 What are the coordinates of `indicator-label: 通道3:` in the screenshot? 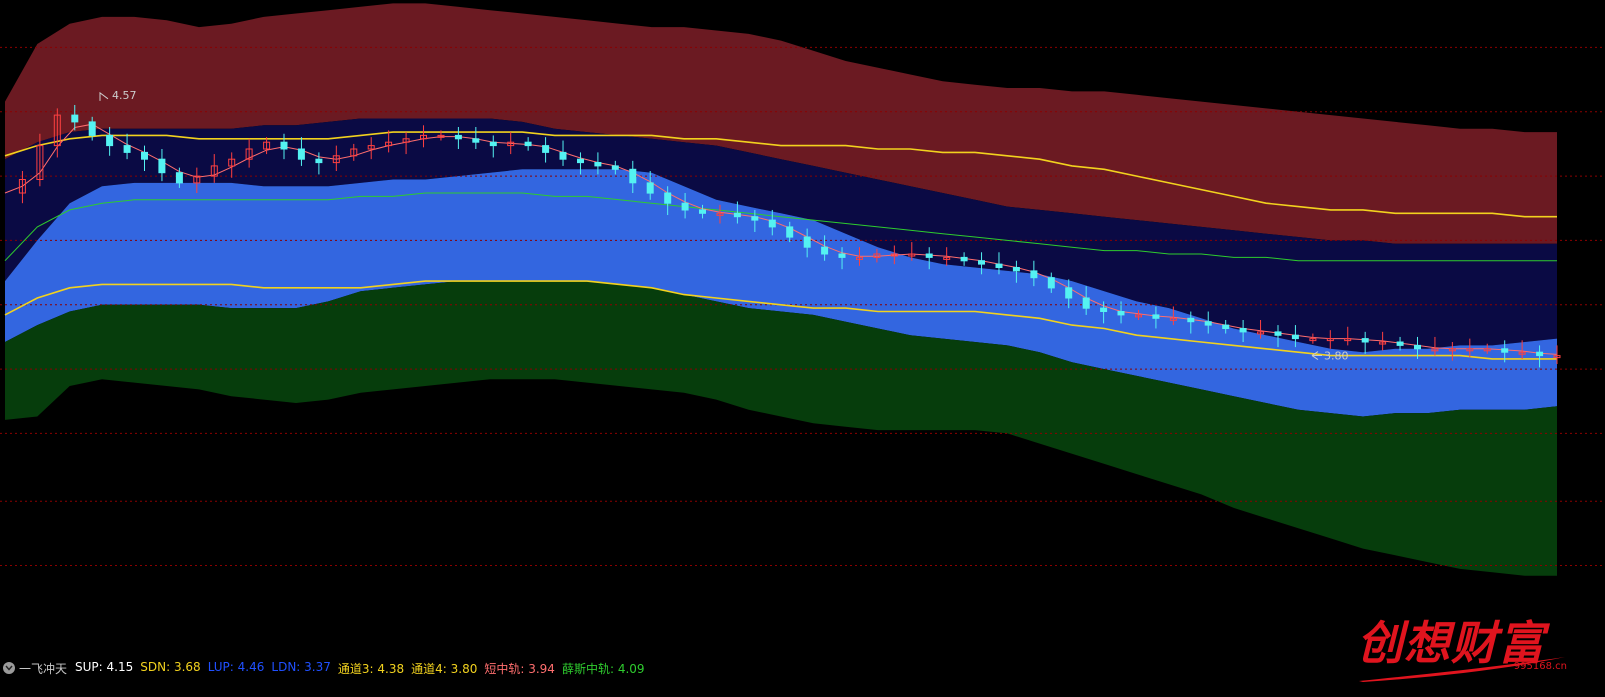 It's located at (355, 668).